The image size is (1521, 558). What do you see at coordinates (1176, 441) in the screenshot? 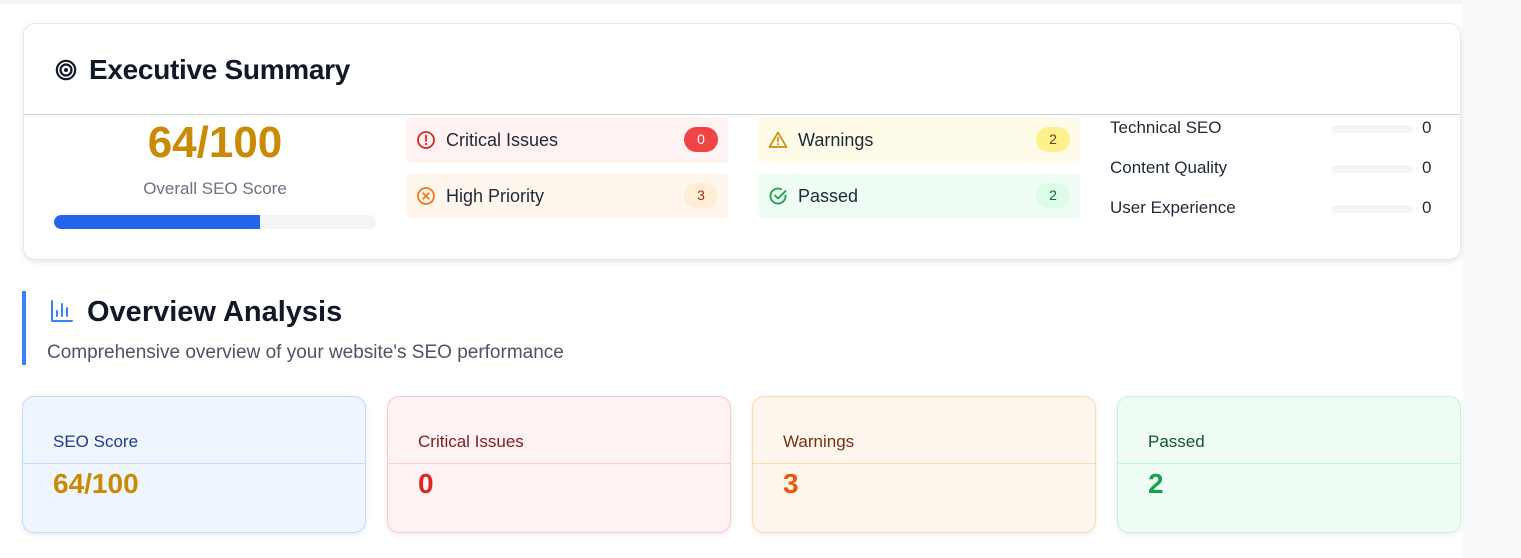
I see `card-label: Passed` at bounding box center [1176, 441].